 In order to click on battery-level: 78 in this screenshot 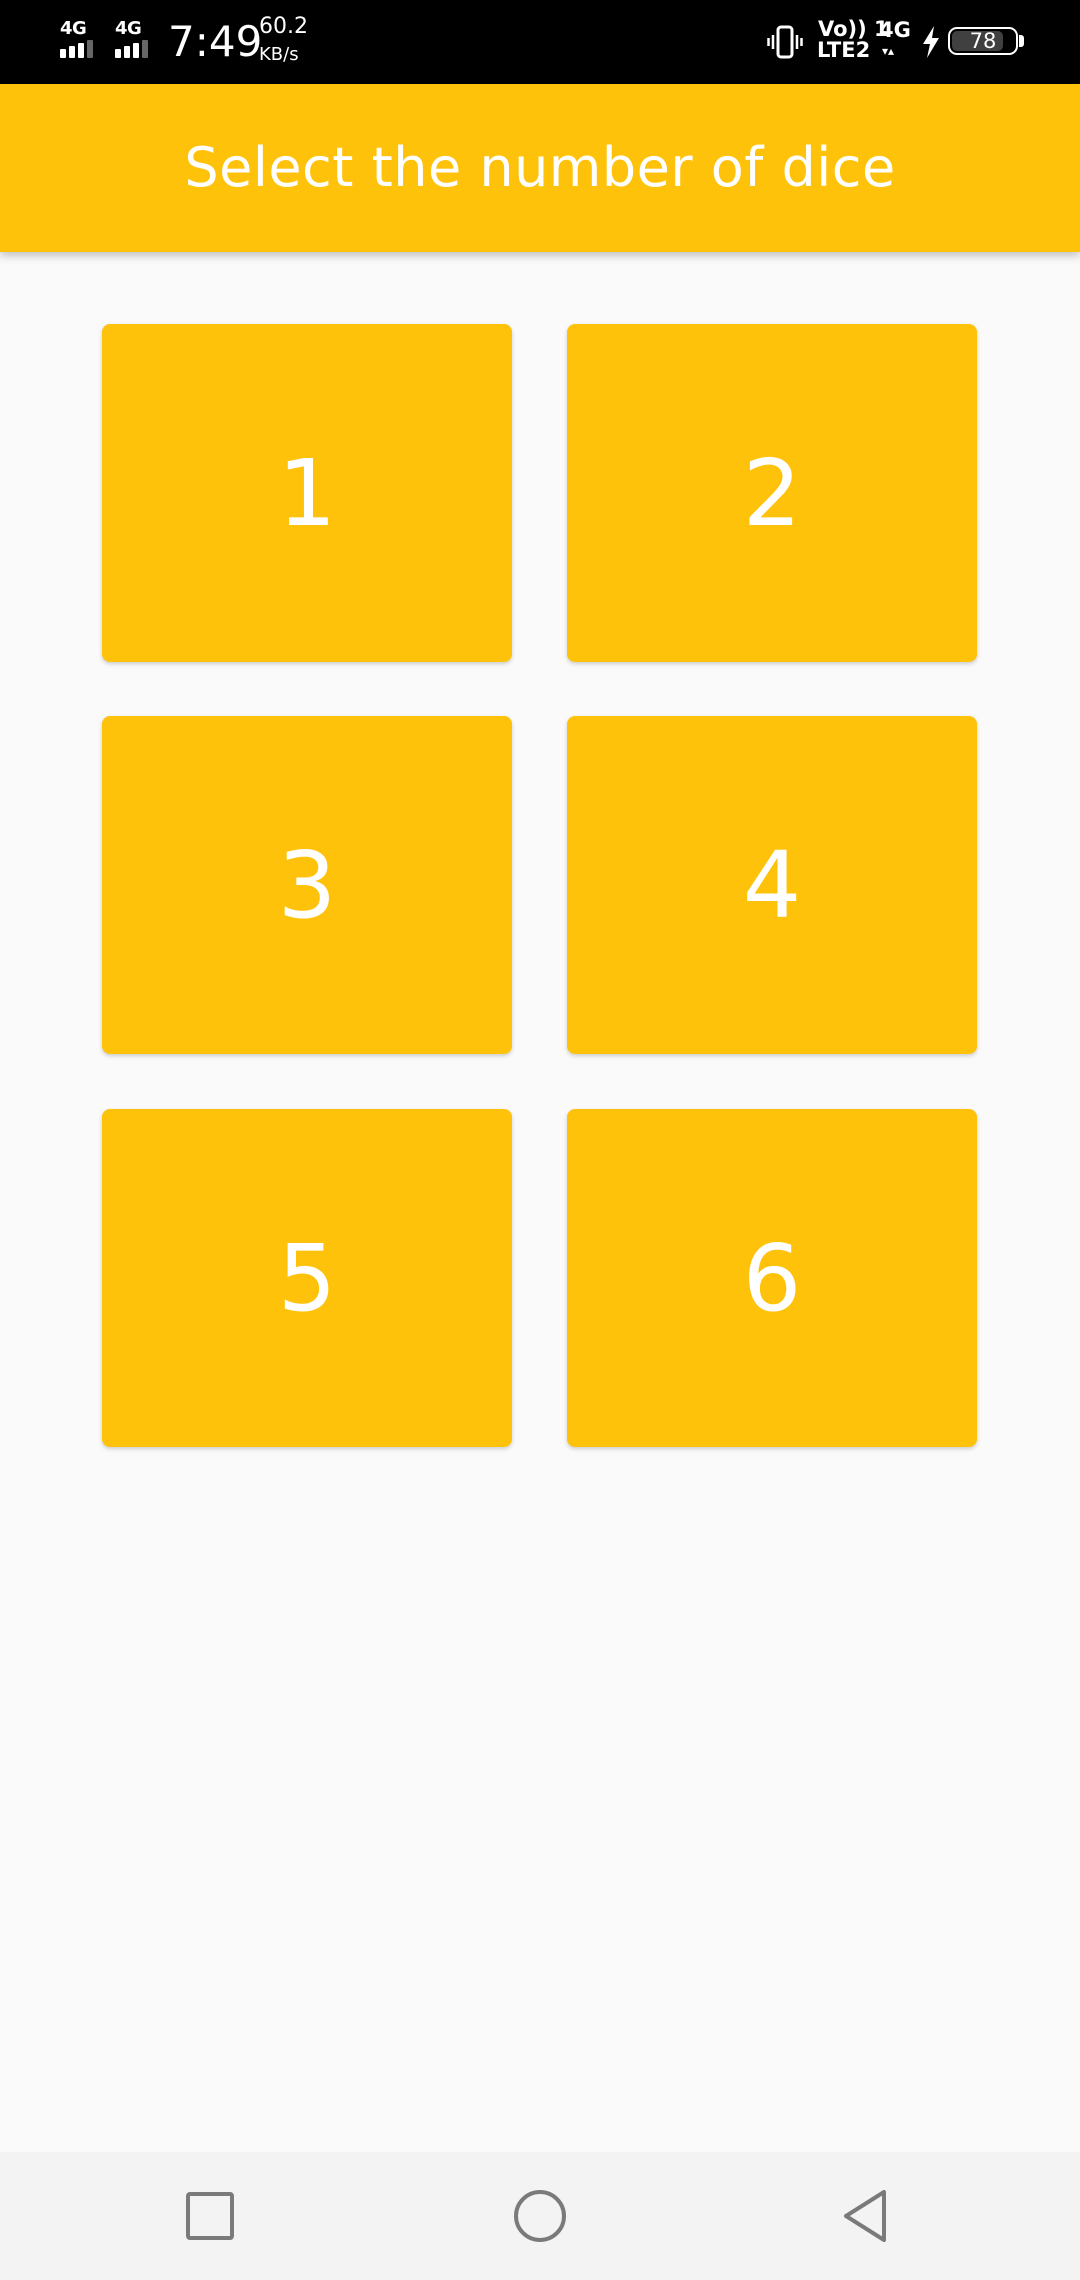, I will do `click(983, 41)`.